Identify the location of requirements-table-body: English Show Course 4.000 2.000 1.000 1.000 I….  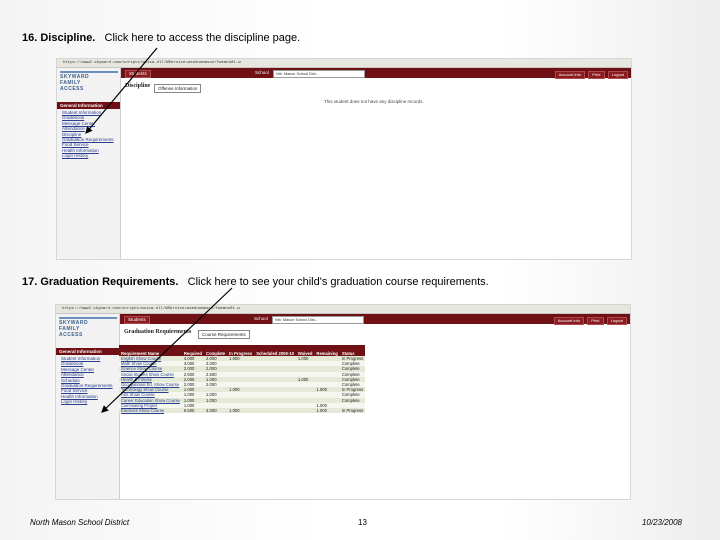
(242, 385).